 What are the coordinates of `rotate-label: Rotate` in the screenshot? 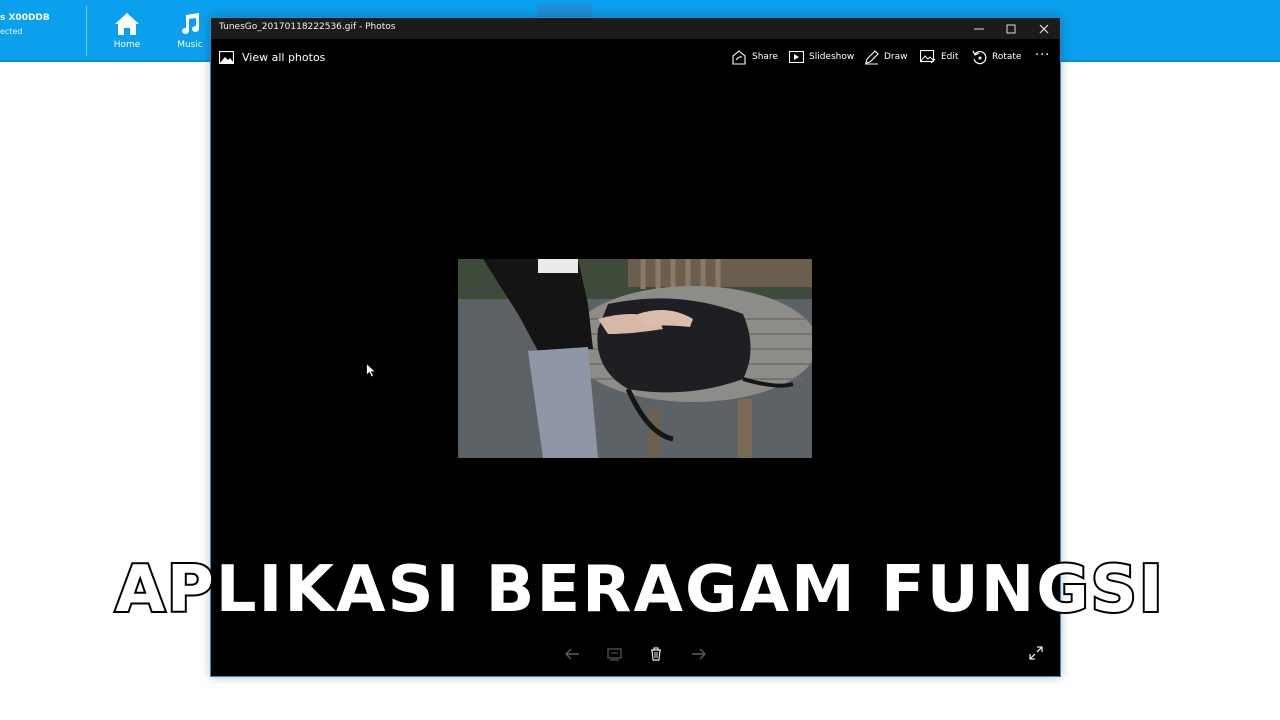 It's located at (1007, 57).